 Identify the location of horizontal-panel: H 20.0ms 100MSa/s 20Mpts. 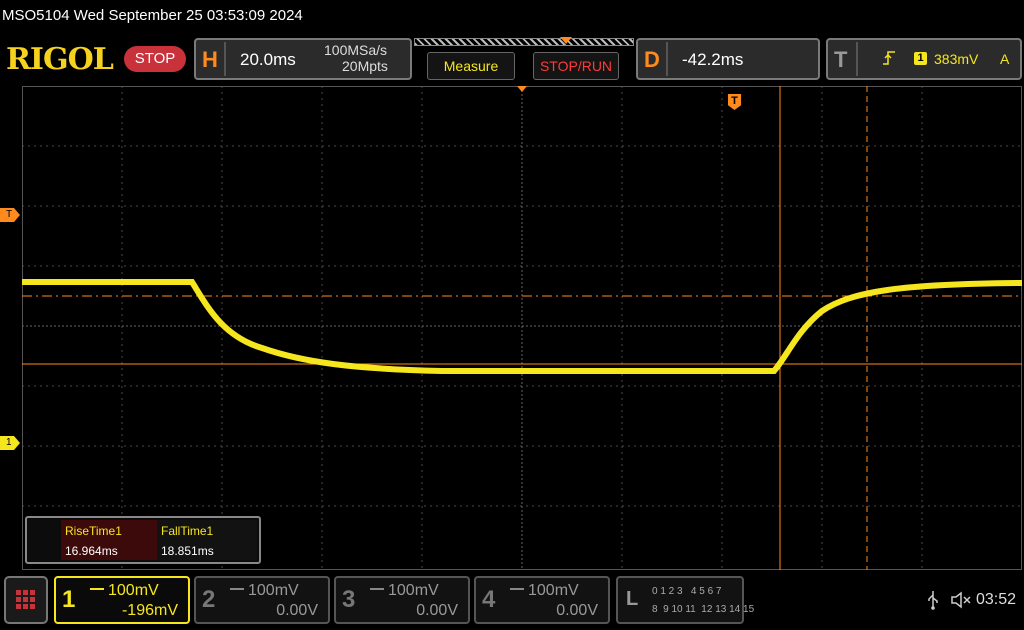
(303, 59).